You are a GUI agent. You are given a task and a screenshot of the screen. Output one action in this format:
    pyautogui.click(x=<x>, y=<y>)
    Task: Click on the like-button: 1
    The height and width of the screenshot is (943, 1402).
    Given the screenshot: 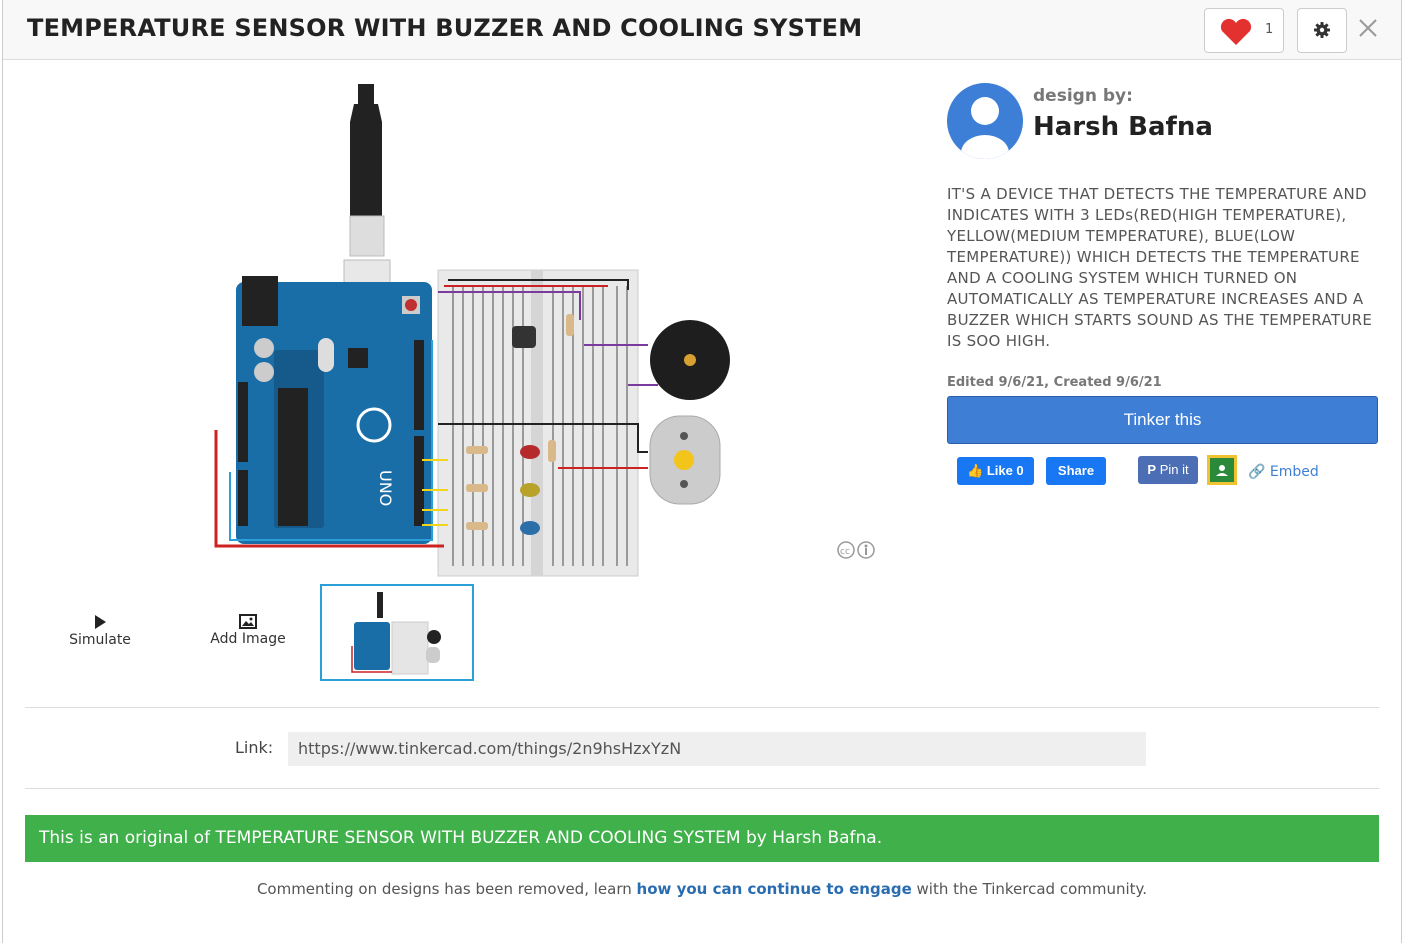 What is the action you would take?
    pyautogui.click(x=1244, y=30)
    